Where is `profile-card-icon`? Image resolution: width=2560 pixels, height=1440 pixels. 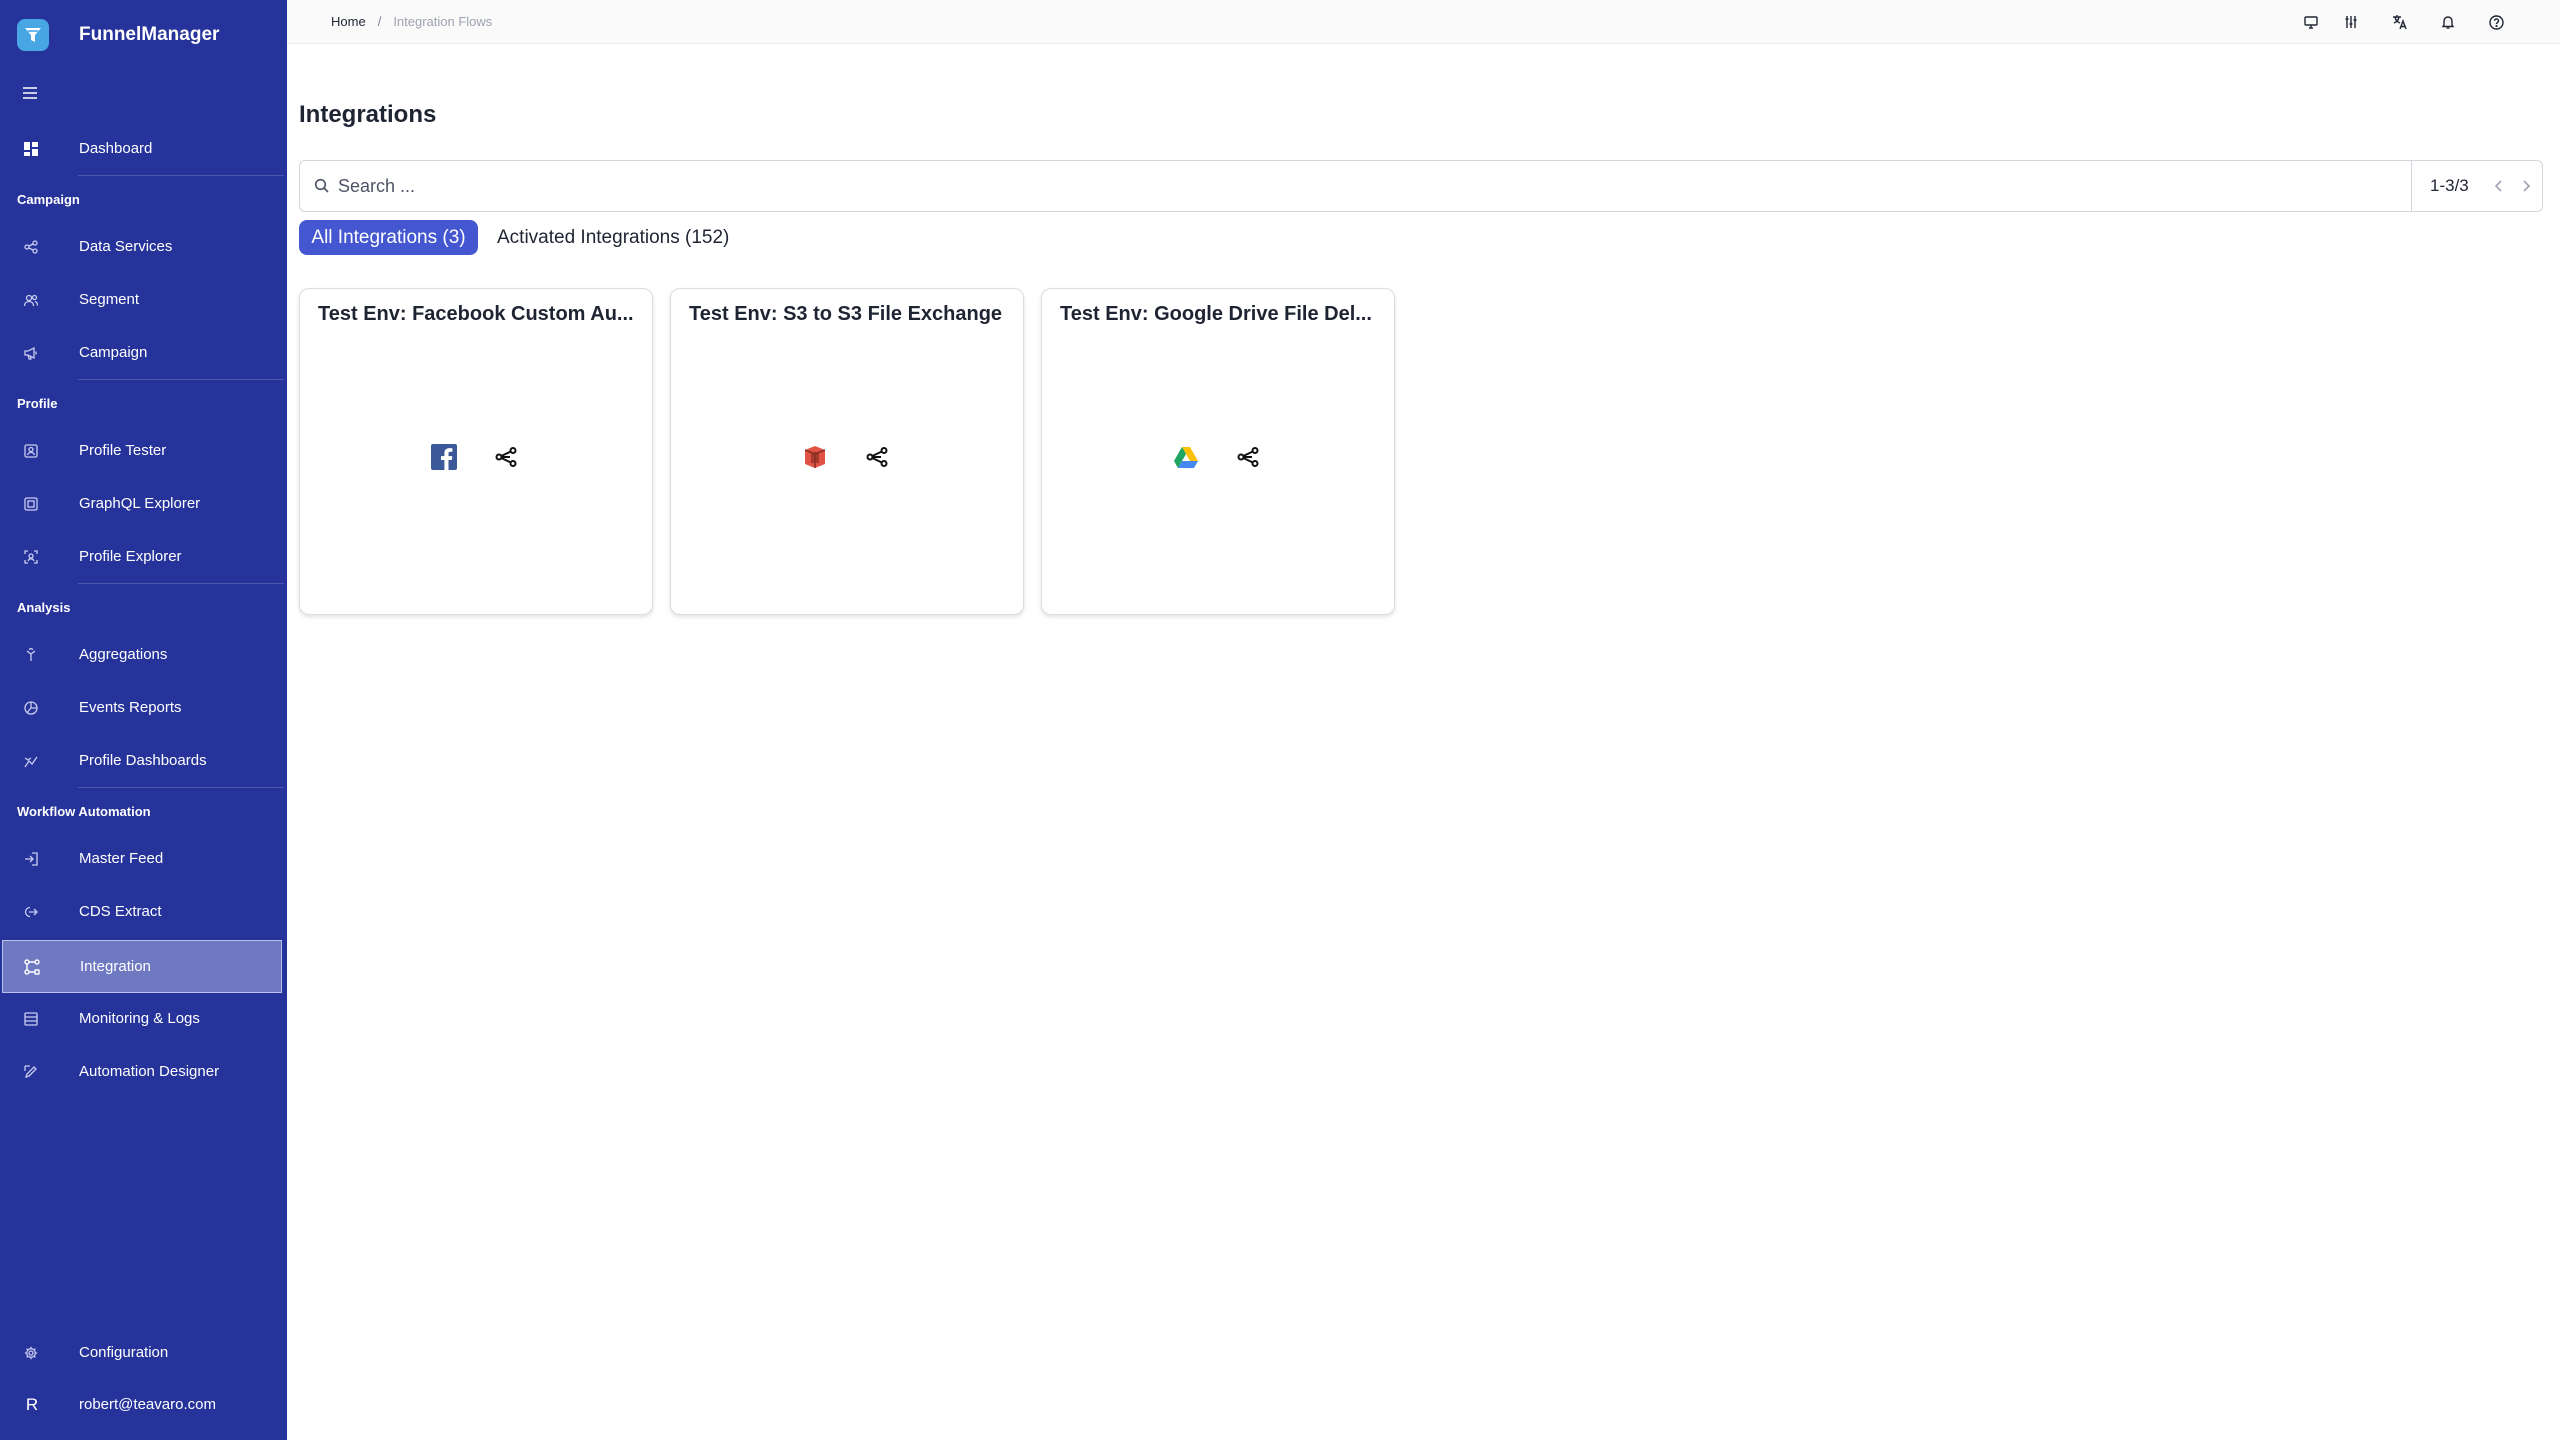
profile-card-icon is located at coordinates (31, 451).